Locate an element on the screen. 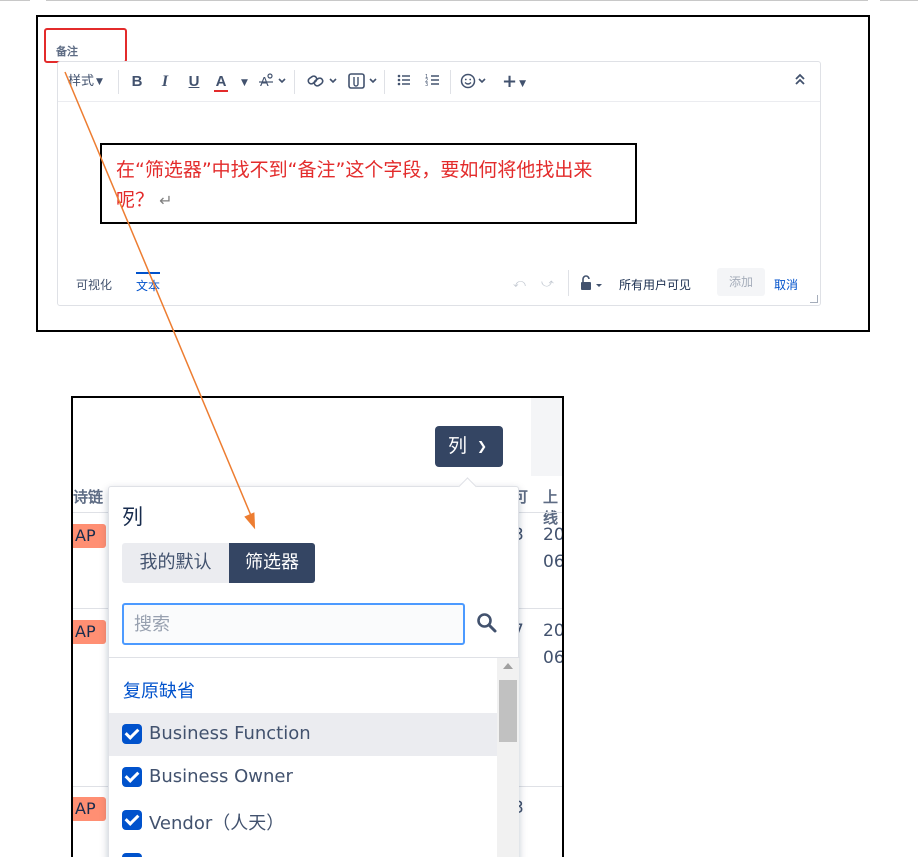  column-header-launch: 上线 is located at coordinates (551, 507).